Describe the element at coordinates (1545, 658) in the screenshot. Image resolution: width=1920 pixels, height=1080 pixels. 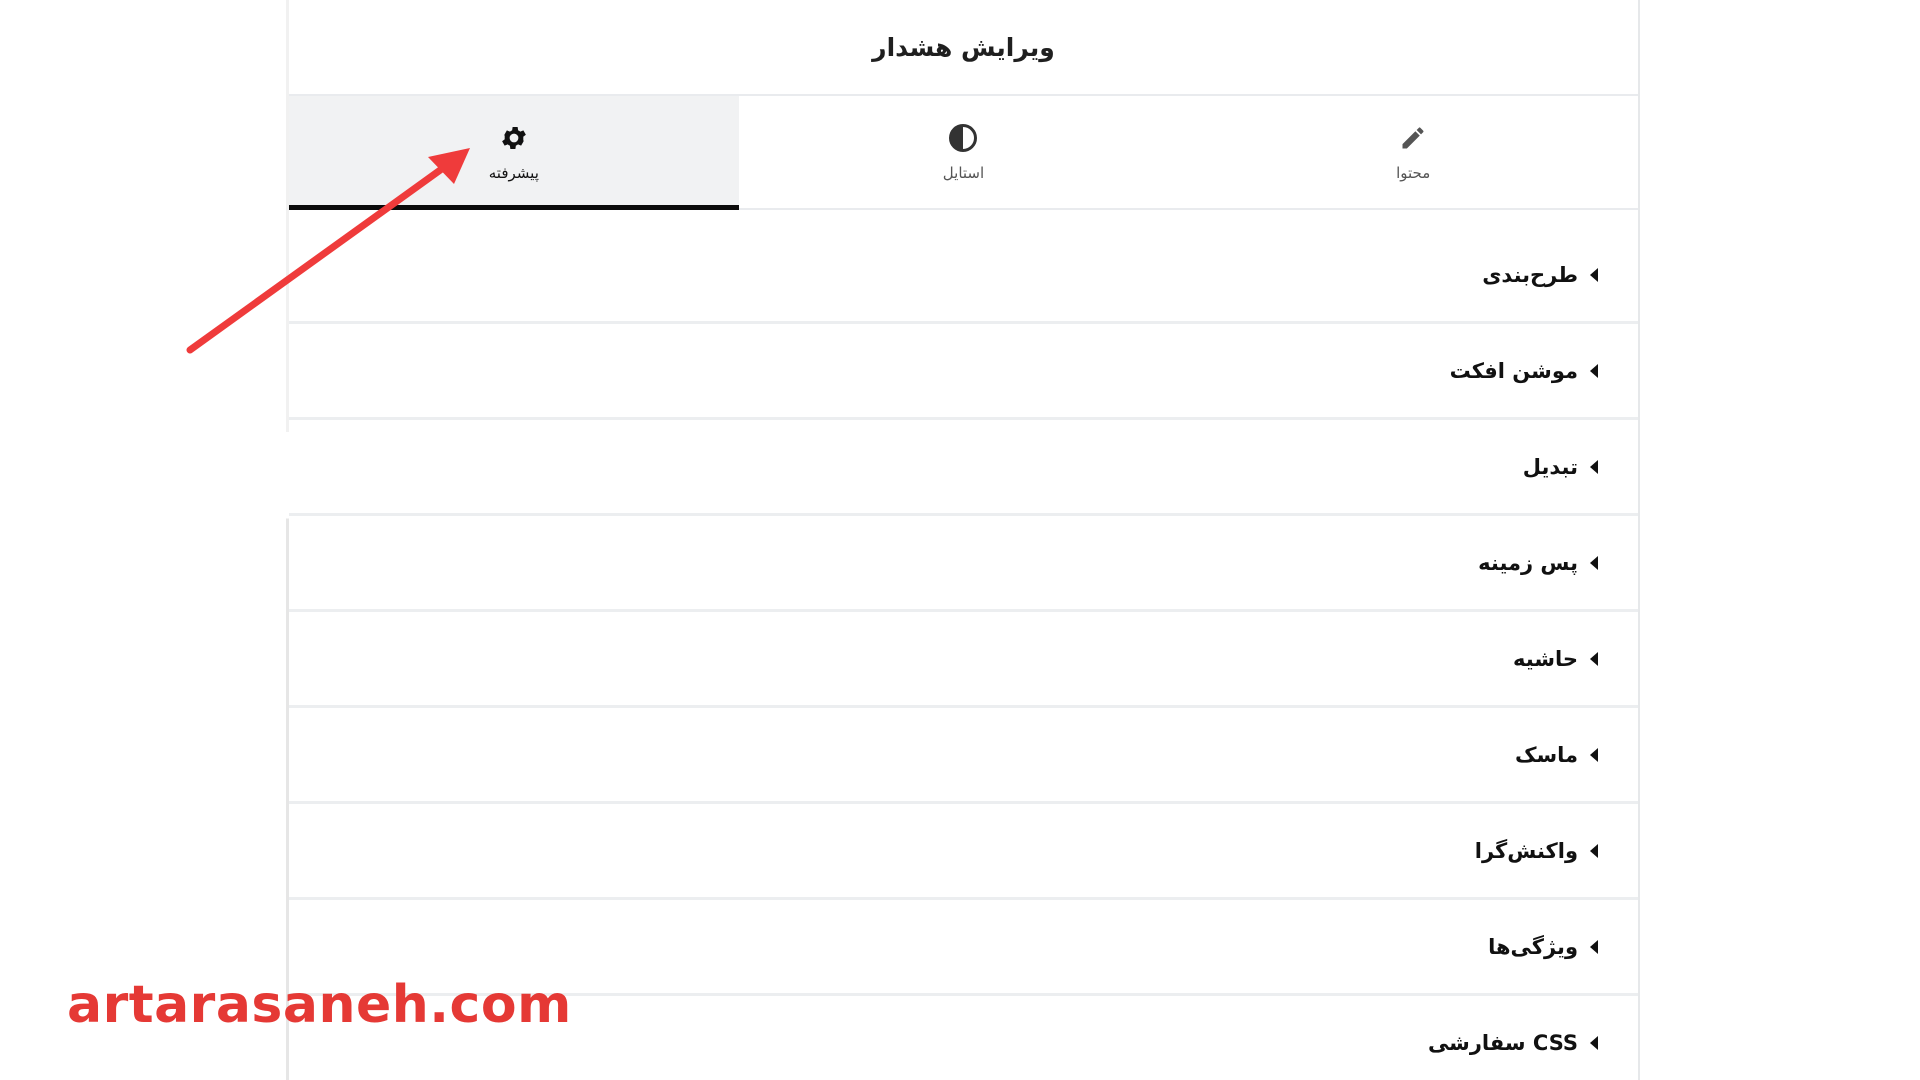
I see `section-label: حاشیه` at that location.